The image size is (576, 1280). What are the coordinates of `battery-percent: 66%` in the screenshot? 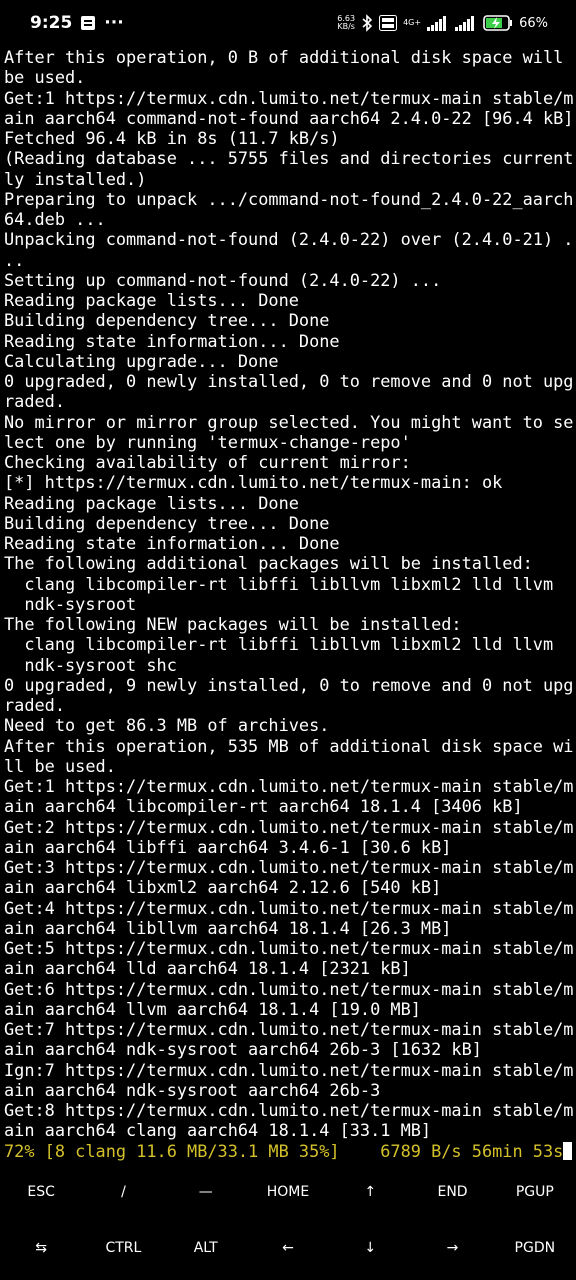 It's located at (533, 23).